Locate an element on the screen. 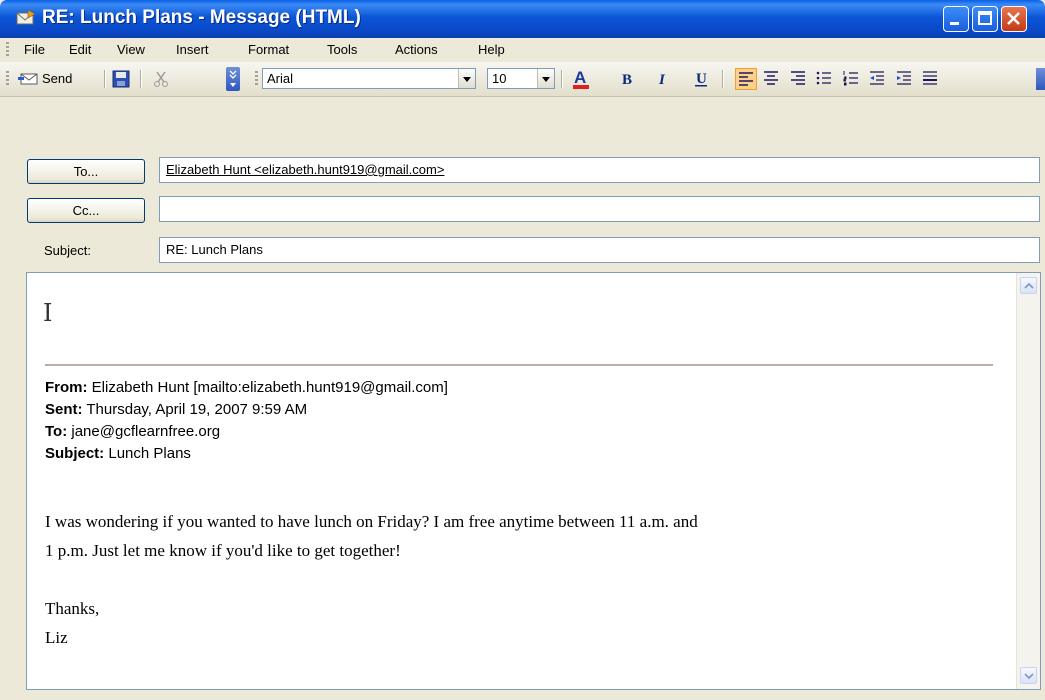 The image size is (1045, 700). send-label: Send is located at coordinates (57, 78).